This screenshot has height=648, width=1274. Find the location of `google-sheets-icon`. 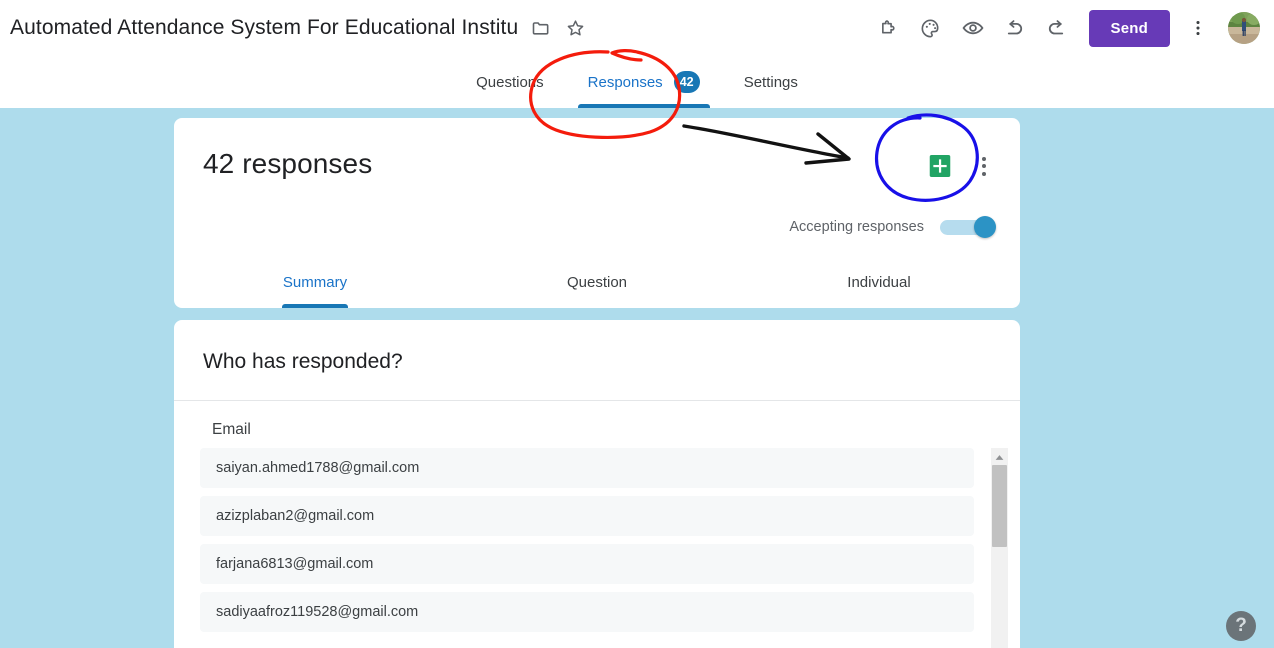

google-sheets-icon is located at coordinates (940, 166).